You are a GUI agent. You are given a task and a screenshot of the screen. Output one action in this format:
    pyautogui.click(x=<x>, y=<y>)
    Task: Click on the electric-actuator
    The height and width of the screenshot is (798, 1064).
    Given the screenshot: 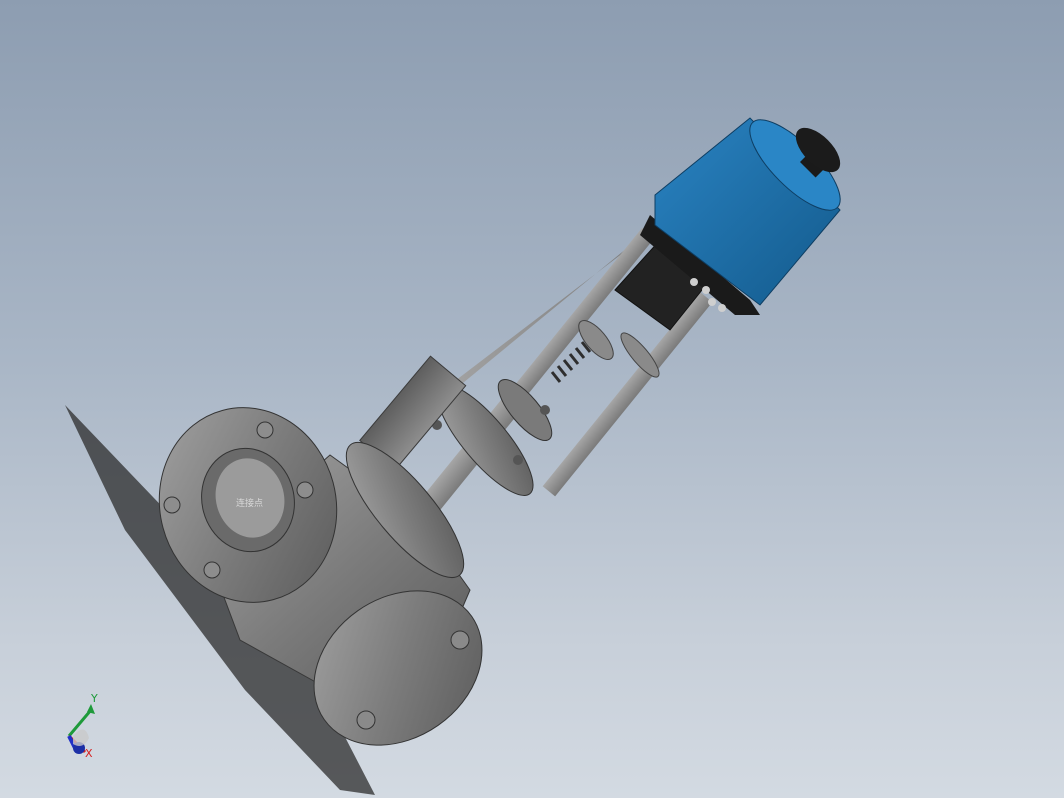 What is the action you would take?
    pyautogui.click(x=733, y=219)
    